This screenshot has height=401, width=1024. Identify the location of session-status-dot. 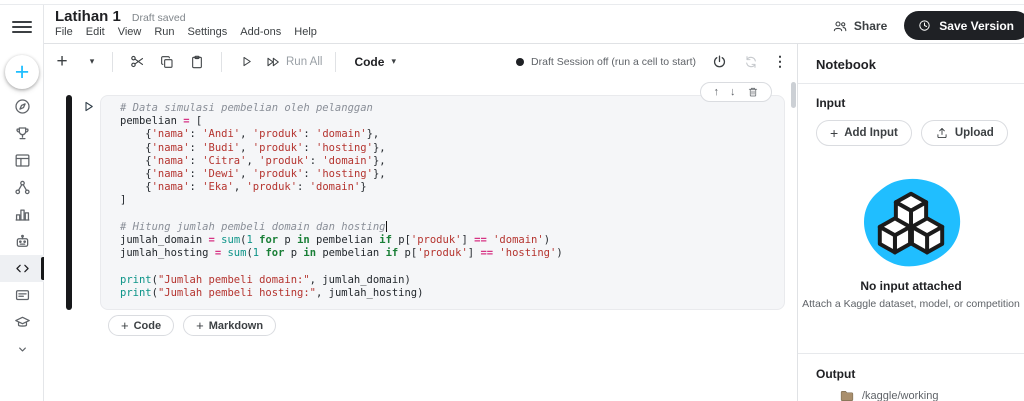
(520, 61).